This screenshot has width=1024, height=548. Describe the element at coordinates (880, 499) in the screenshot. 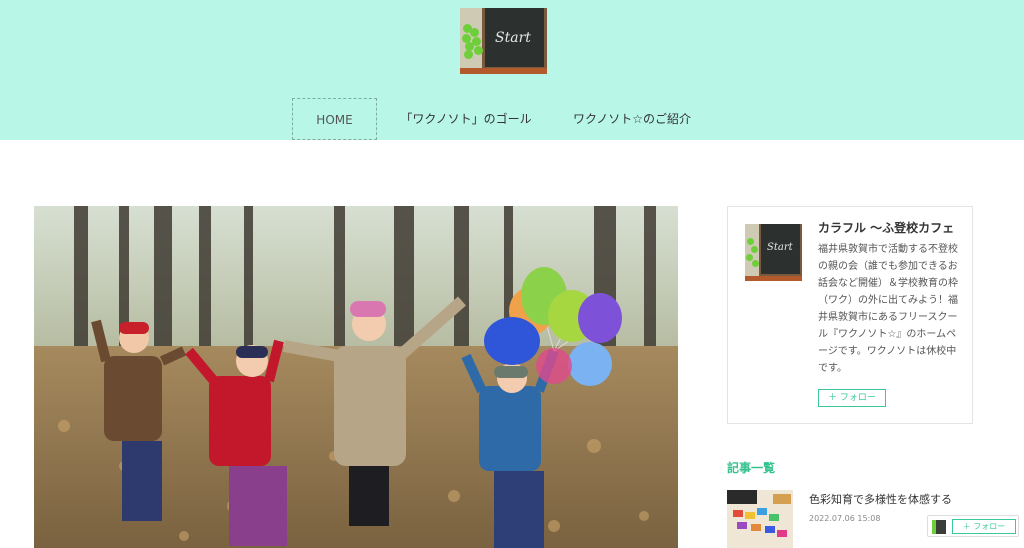

I see `post-title: 色彩知育で多様性を体感する` at that location.